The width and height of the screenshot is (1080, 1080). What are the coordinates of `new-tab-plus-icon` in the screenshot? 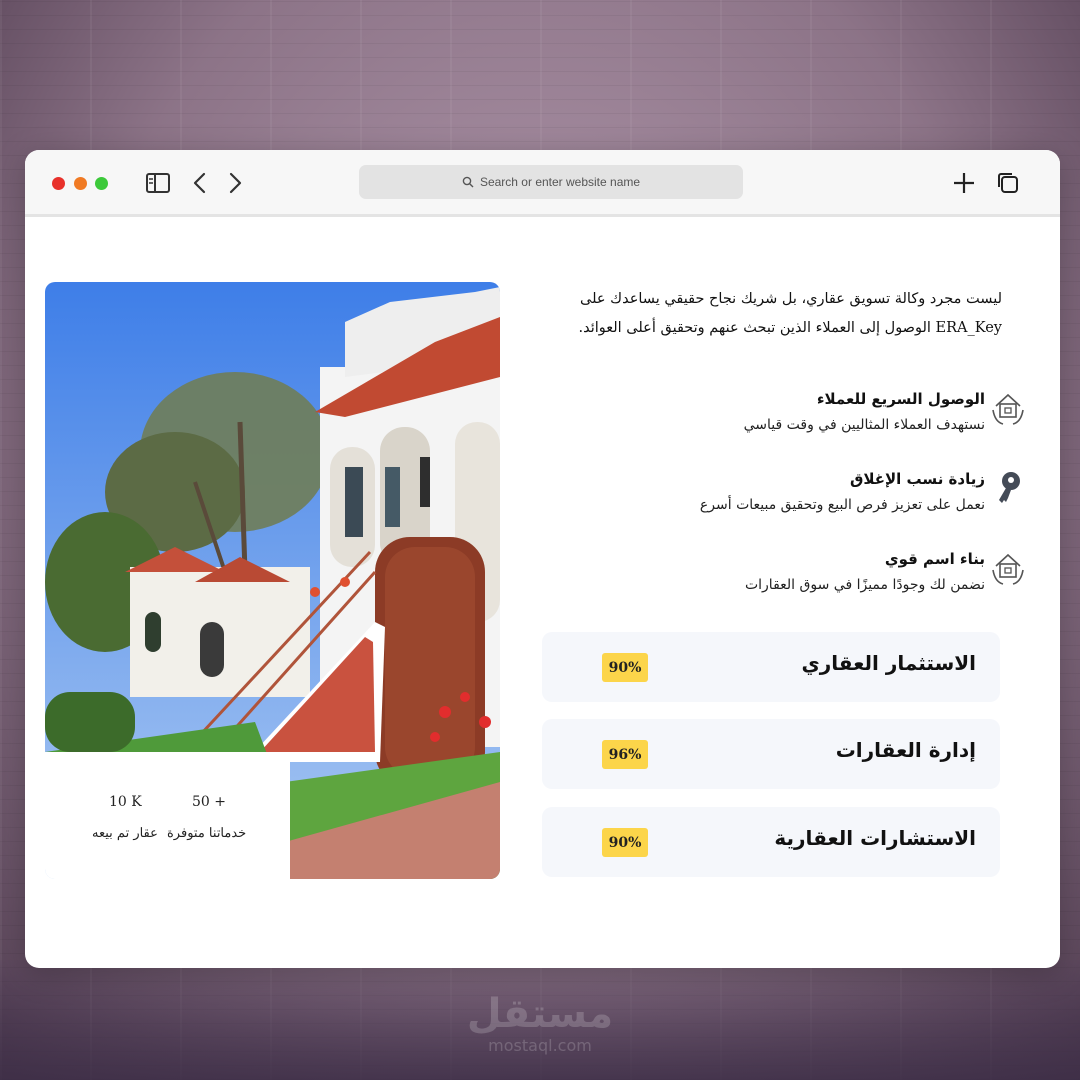 It's located at (964, 183).